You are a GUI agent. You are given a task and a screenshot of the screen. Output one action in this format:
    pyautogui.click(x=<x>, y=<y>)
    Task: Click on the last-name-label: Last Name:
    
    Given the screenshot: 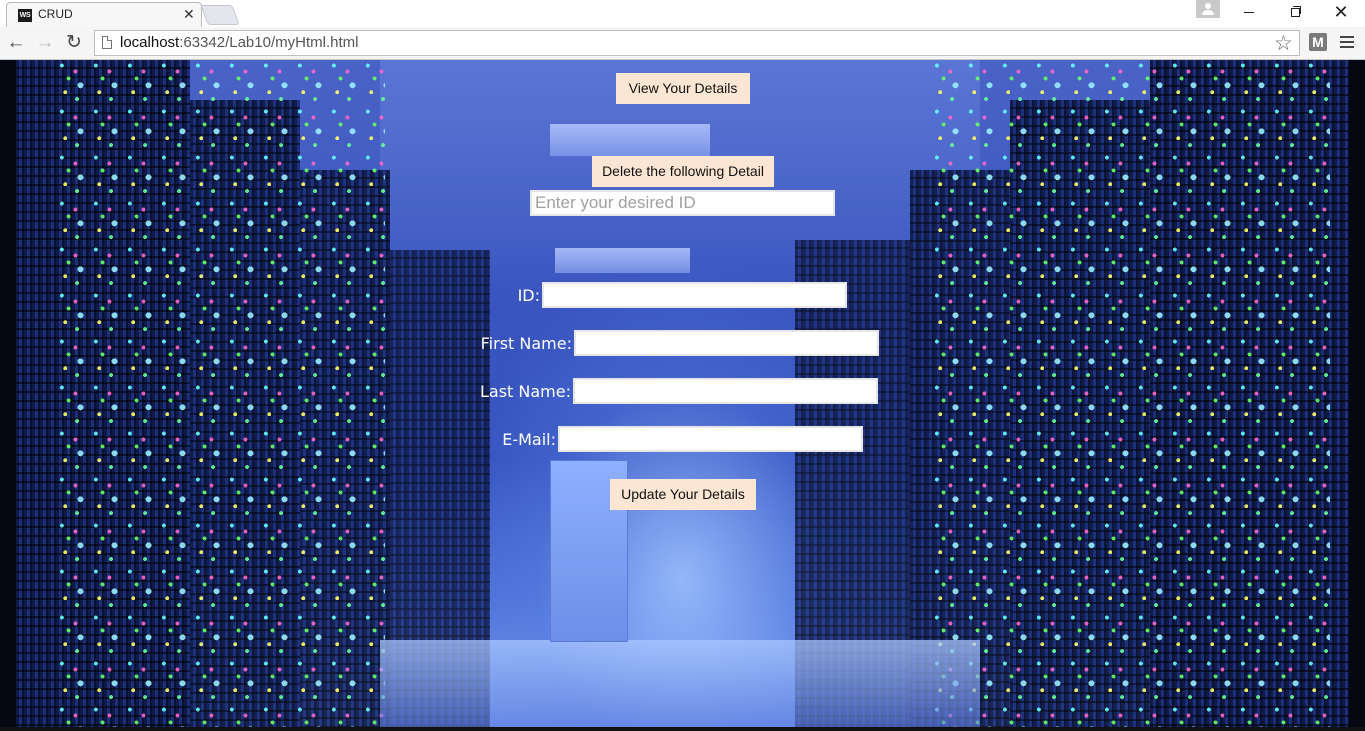 What is the action you would take?
    pyautogui.click(x=525, y=391)
    